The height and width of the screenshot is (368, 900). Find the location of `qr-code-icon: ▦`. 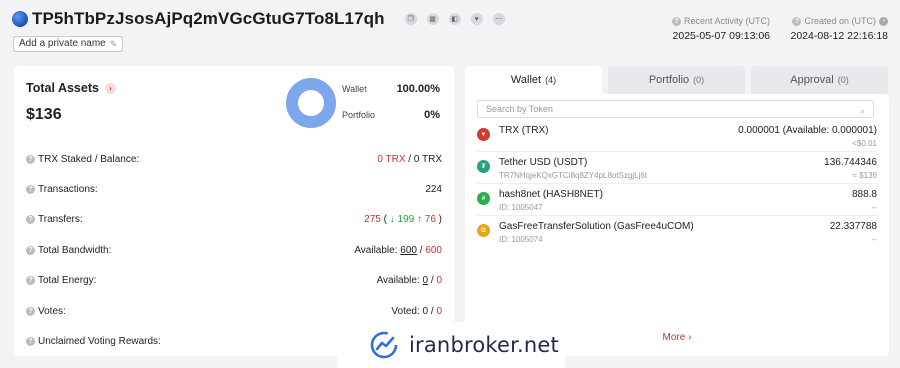

qr-code-icon: ▦ is located at coordinates (432, 19).